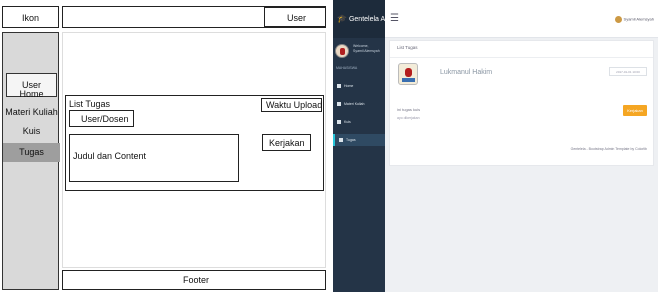  What do you see at coordinates (618, 19) in the screenshot?
I see `user-avatar-icon` at bounding box center [618, 19].